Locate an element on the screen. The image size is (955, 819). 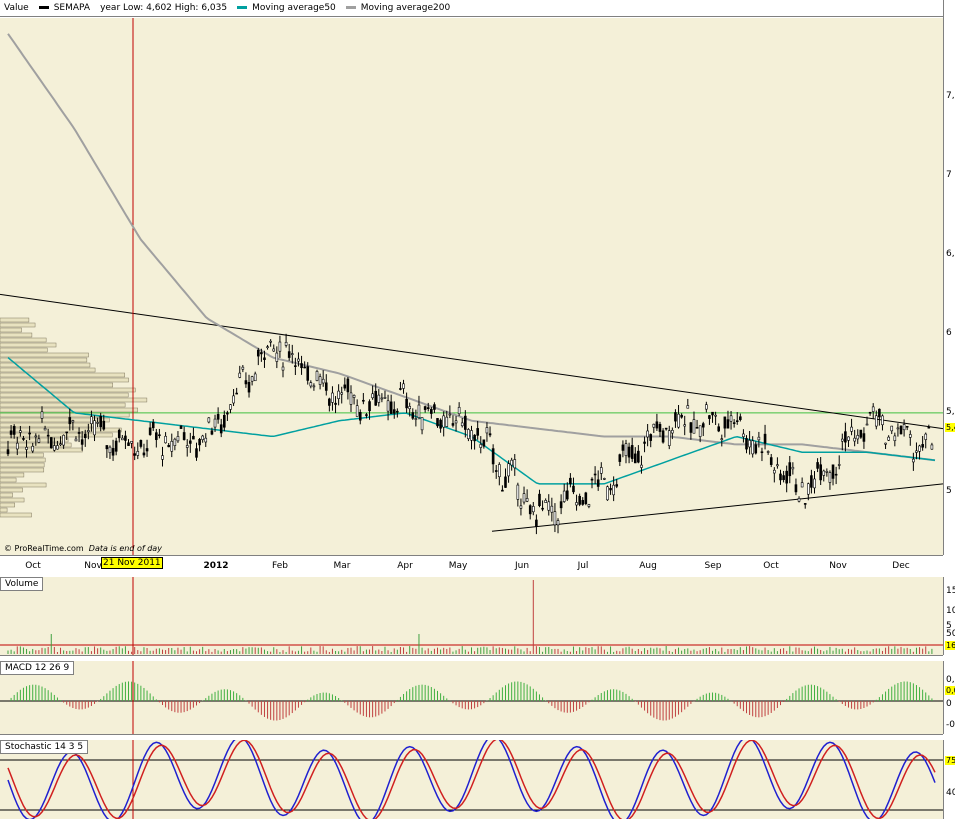
macd-panel: MACD 12 26 9 is located at coordinates (471, 698).